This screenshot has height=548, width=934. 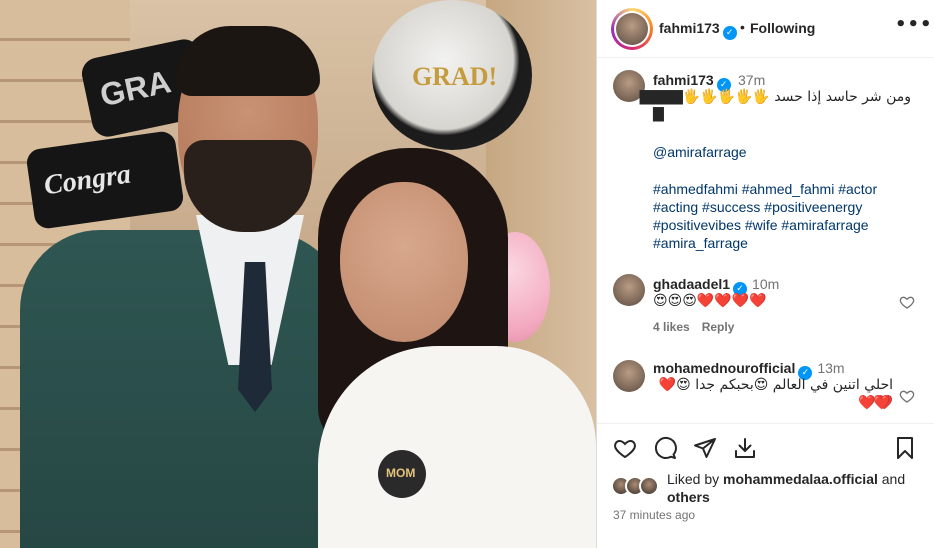 What do you see at coordinates (625, 448) in the screenshot?
I see `like-icon` at bounding box center [625, 448].